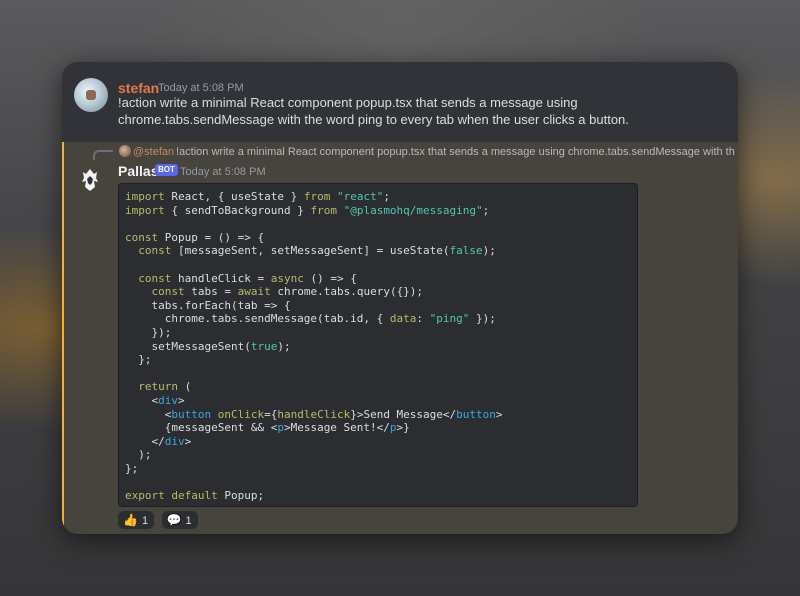  I want to click on code-line: {messageSent && <p>Message Sent!</p>}, so click(267, 428).